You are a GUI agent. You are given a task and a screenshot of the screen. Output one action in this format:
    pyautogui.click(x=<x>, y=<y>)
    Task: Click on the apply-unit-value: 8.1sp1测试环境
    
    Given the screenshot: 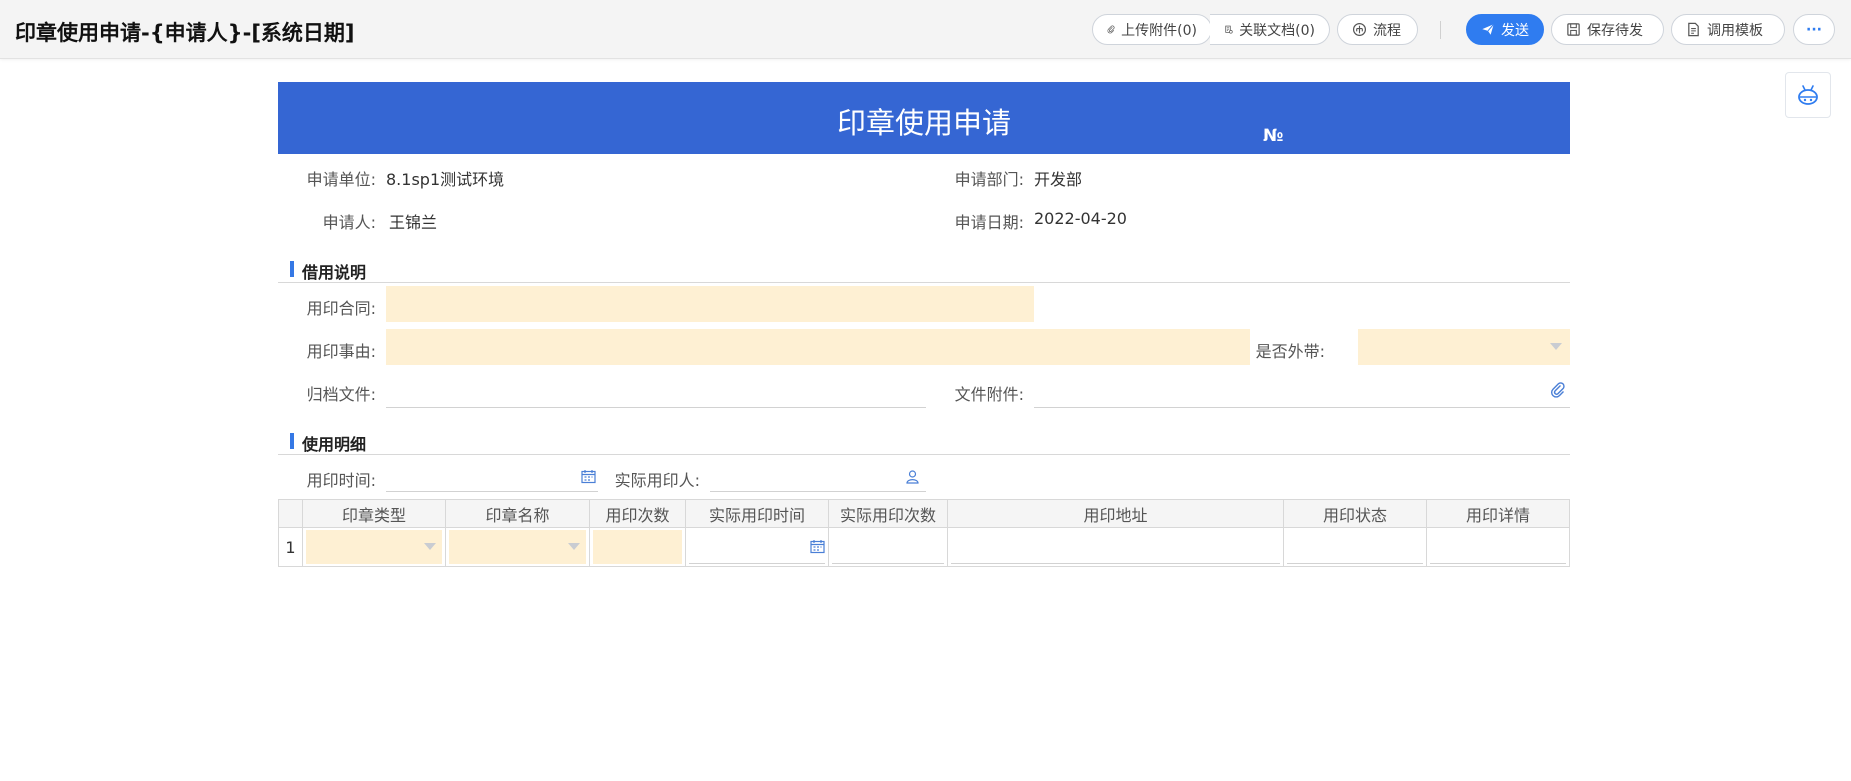 What is the action you would take?
    pyautogui.click(x=445, y=179)
    